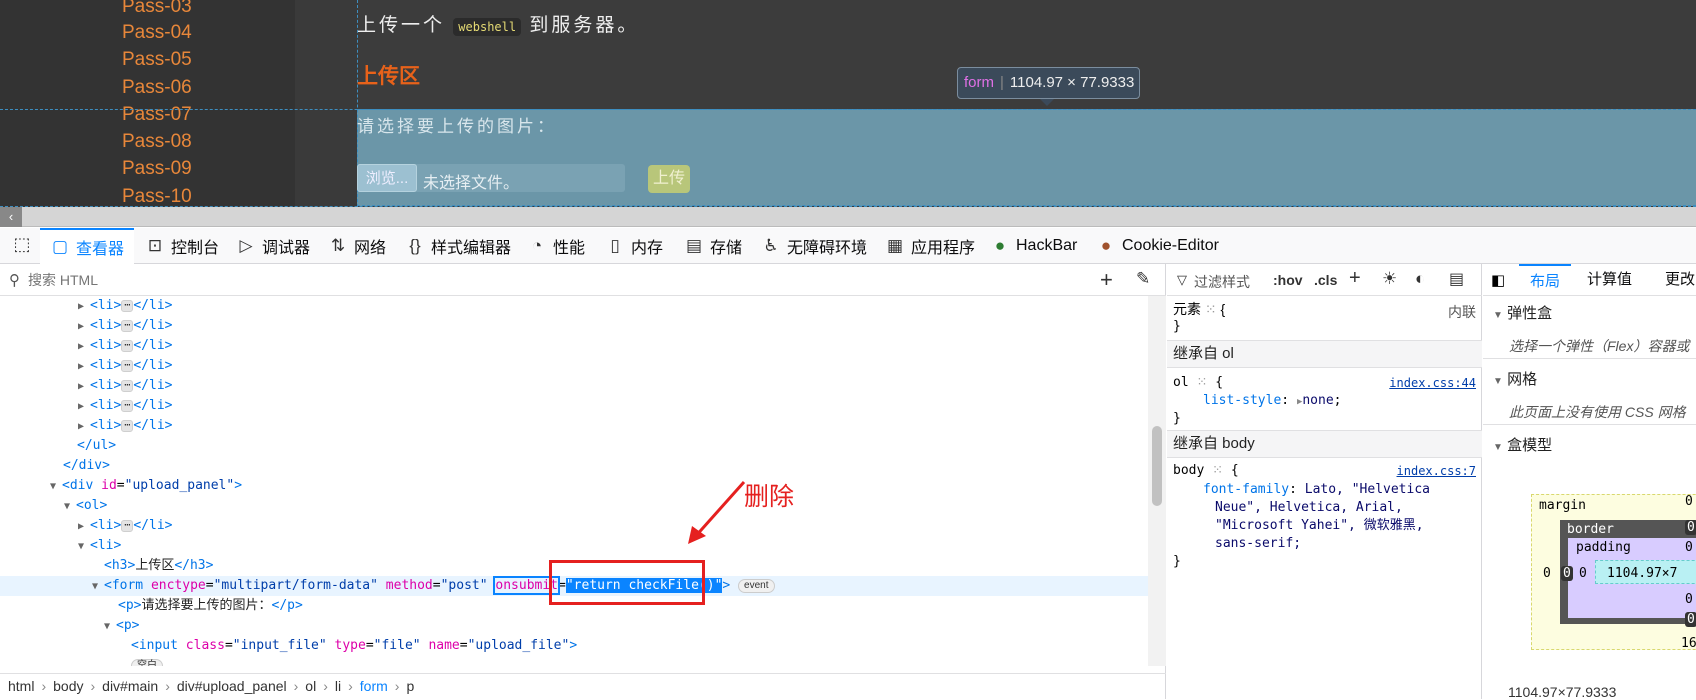  Describe the element at coordinates (814, 246) in the screenshot. I see `tab-accessibility: ♿ 无障碍环境` at that location.